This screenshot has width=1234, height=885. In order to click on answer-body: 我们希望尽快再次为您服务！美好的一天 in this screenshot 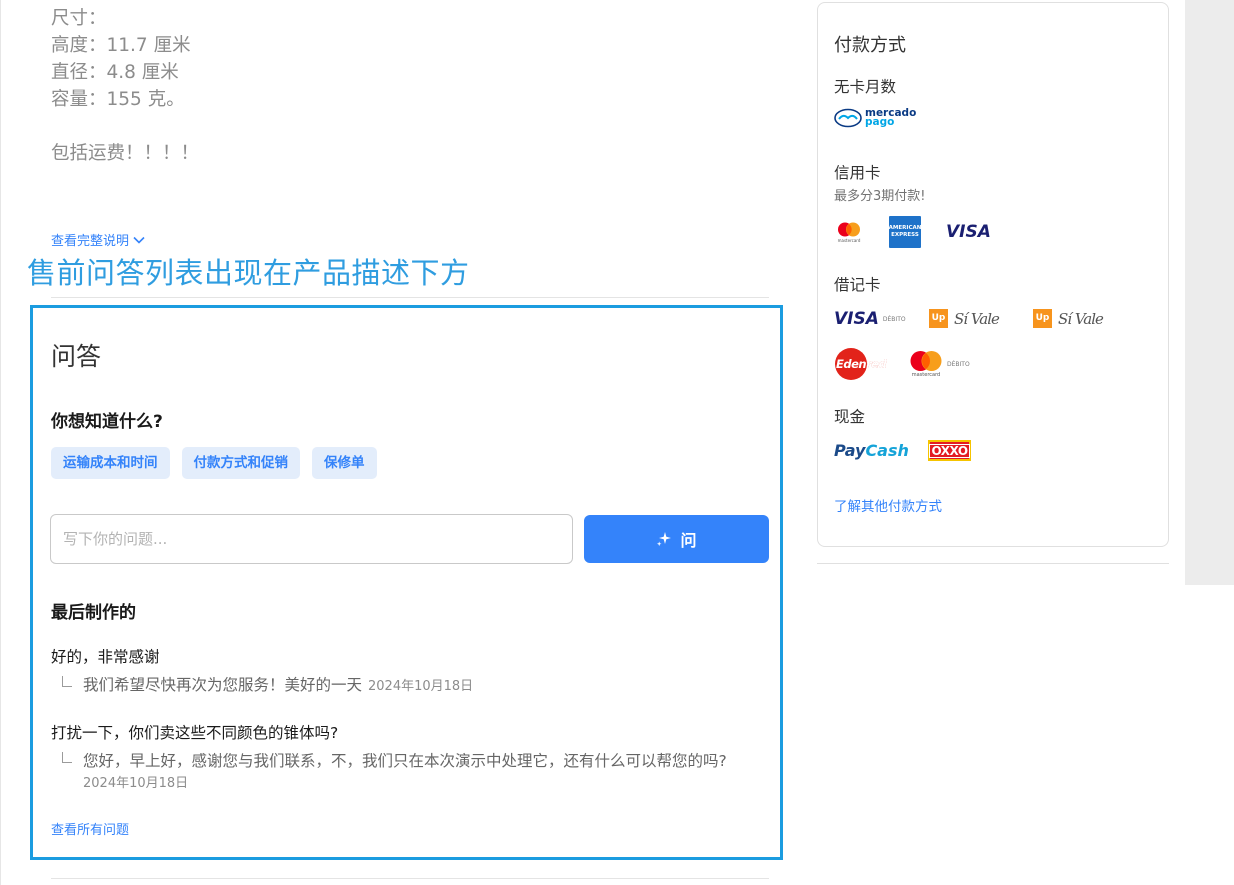, I will do `click(223, 685)`.